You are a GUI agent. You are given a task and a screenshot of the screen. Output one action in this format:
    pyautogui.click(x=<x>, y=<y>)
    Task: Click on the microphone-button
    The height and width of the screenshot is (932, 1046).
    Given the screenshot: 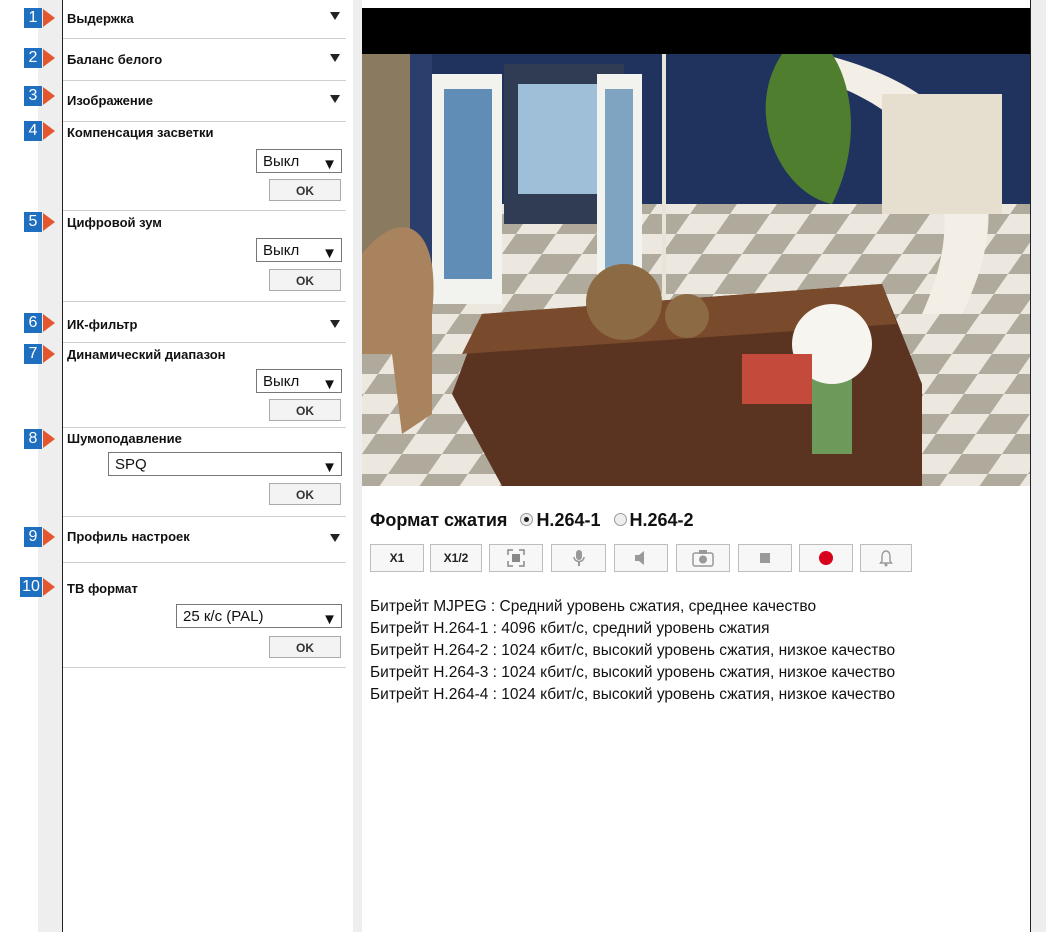 What is the action you would take?
    pyautogui.click(x=578, y=558)
    